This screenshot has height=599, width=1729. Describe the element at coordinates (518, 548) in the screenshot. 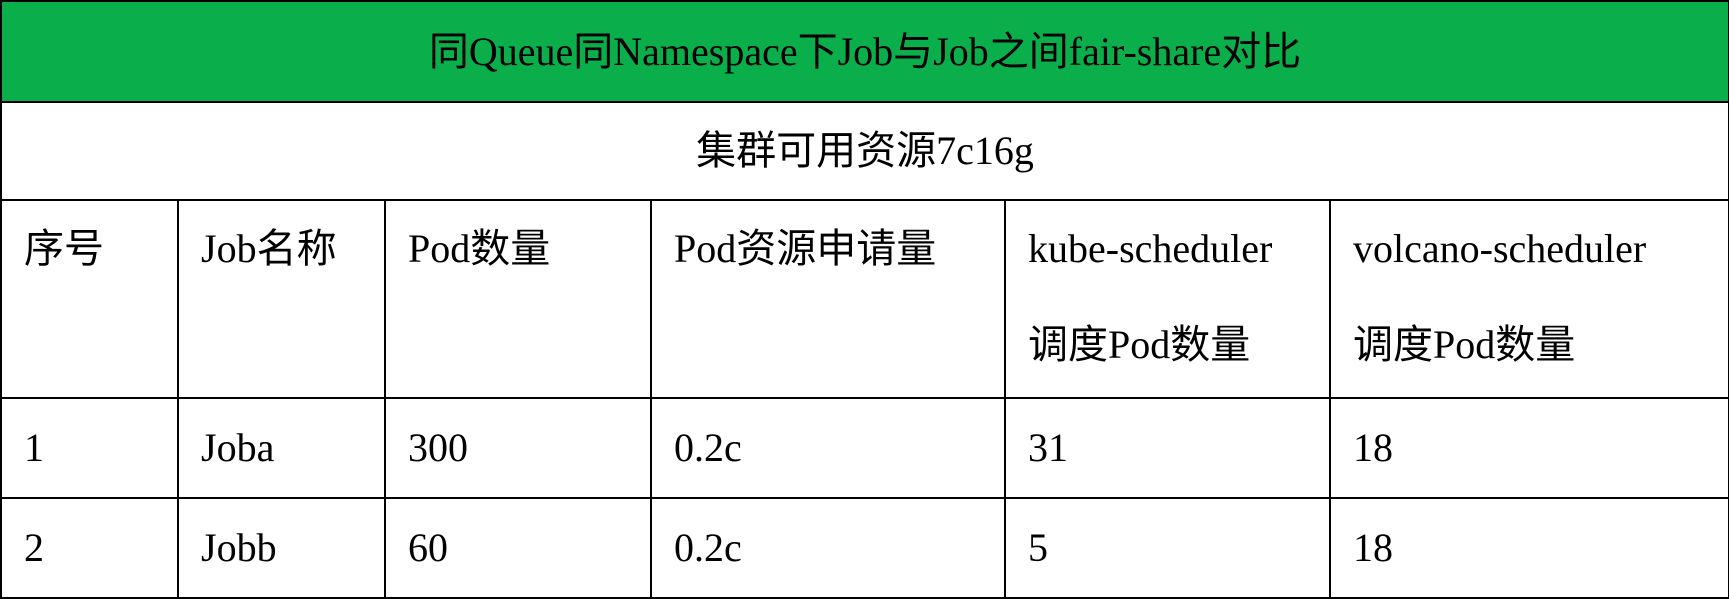

I see `table-cell: 60` at that location.